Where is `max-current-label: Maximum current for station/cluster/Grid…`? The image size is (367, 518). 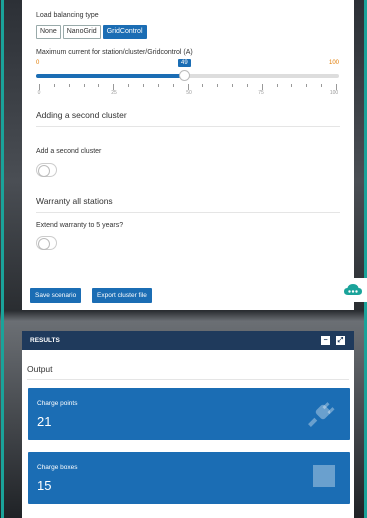
max-current-label: Maximum current for station/cluster/Grid… is located at coordinates (114, 52).